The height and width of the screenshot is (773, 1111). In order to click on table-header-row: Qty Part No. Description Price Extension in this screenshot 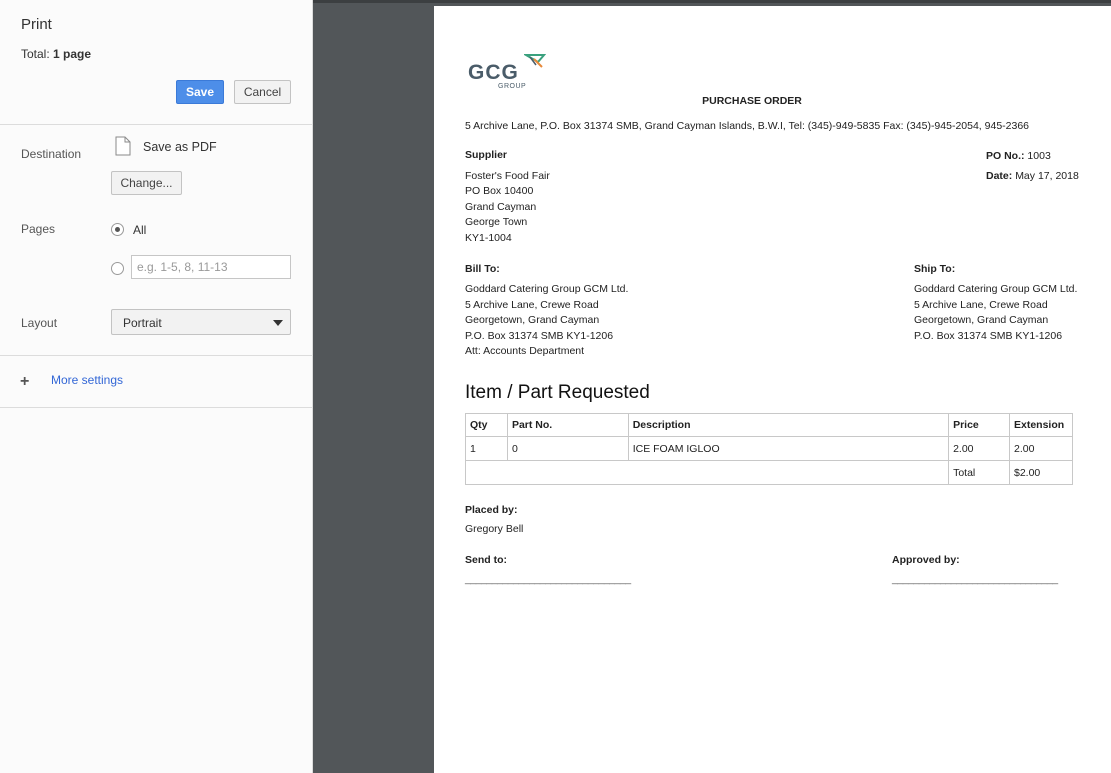, I will do `click(769, 425)`.